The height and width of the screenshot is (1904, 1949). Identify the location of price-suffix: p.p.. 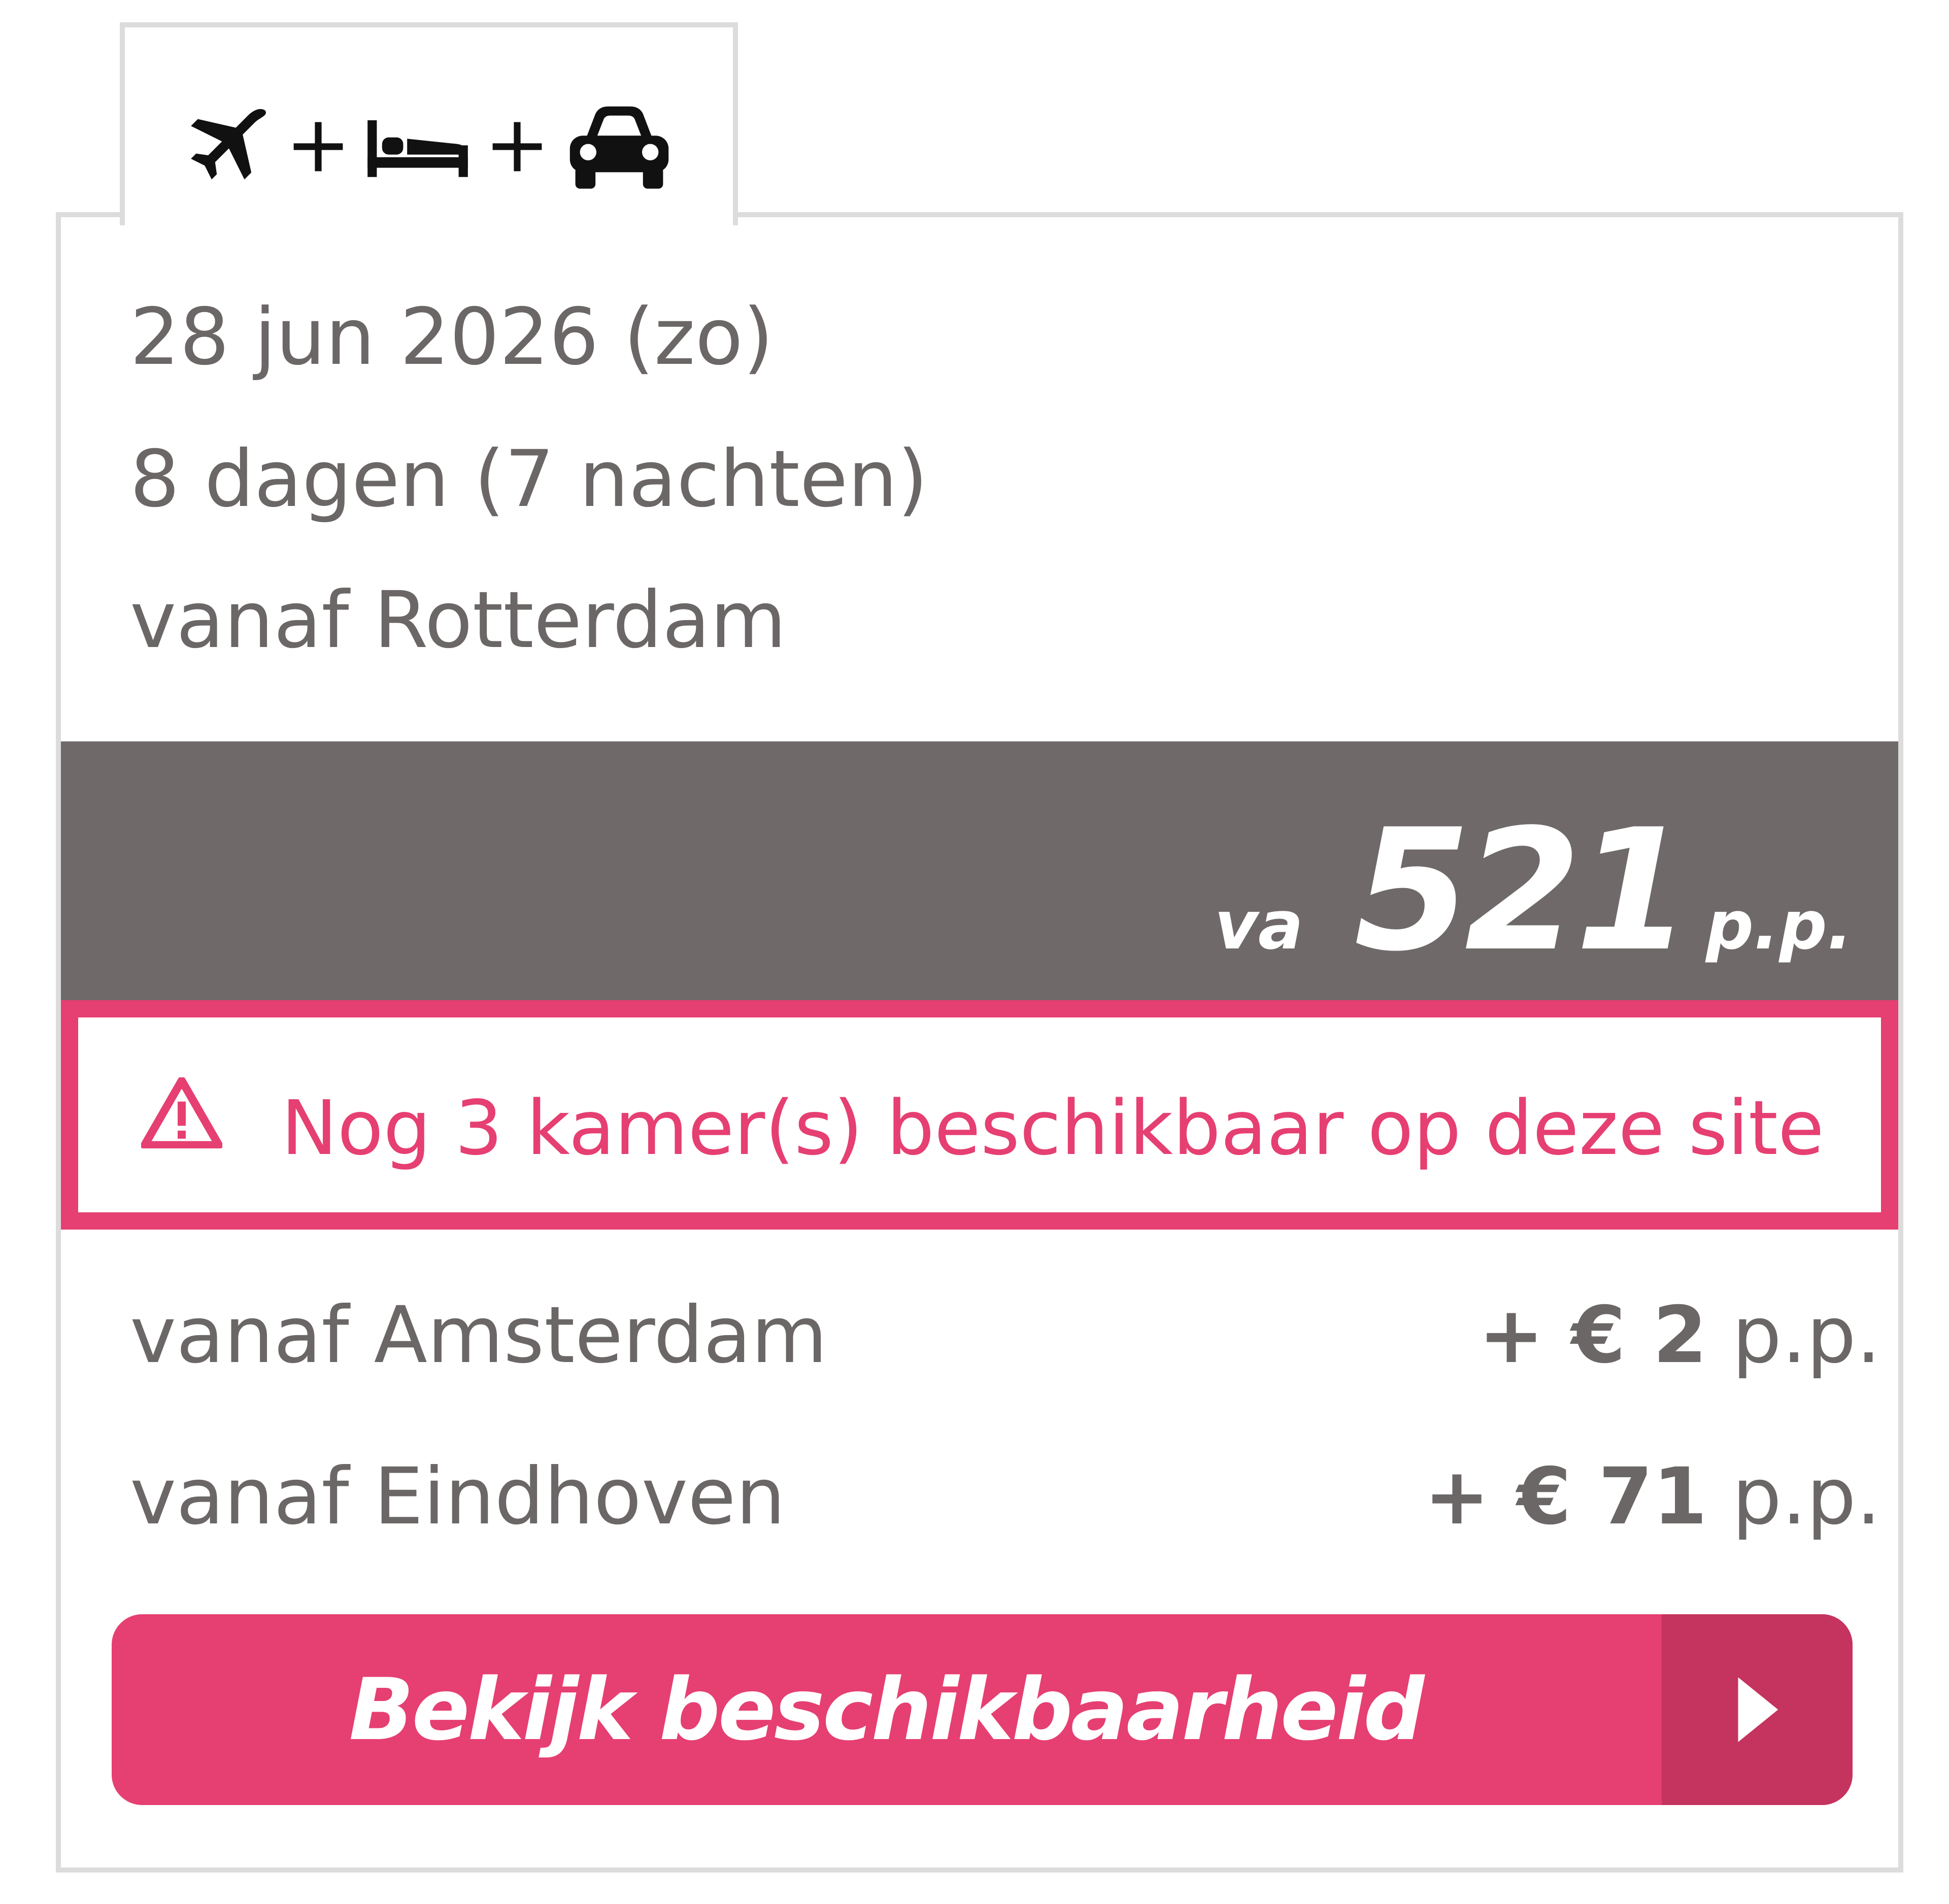
(1779, 926).